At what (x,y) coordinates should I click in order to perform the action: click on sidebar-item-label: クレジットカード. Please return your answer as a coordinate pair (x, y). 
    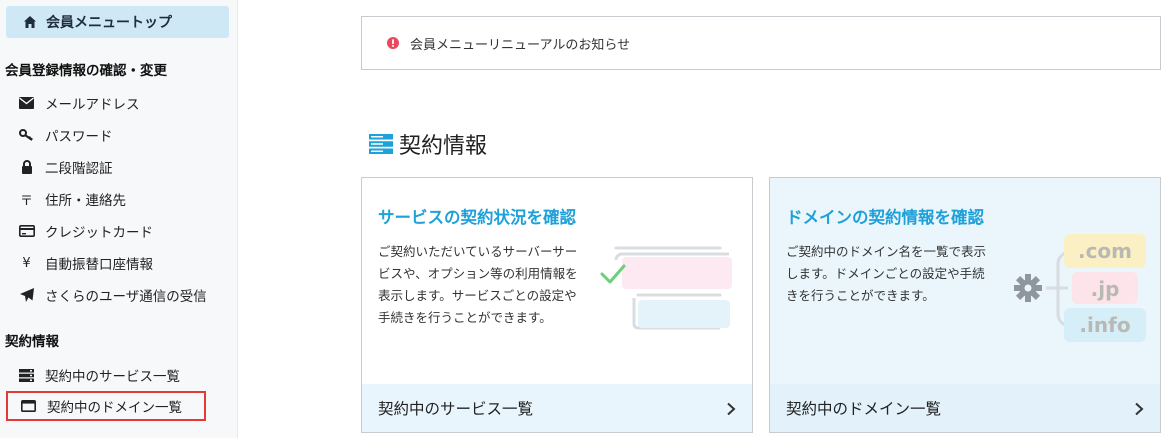
    Looking at the image, I should click on (99, 233).